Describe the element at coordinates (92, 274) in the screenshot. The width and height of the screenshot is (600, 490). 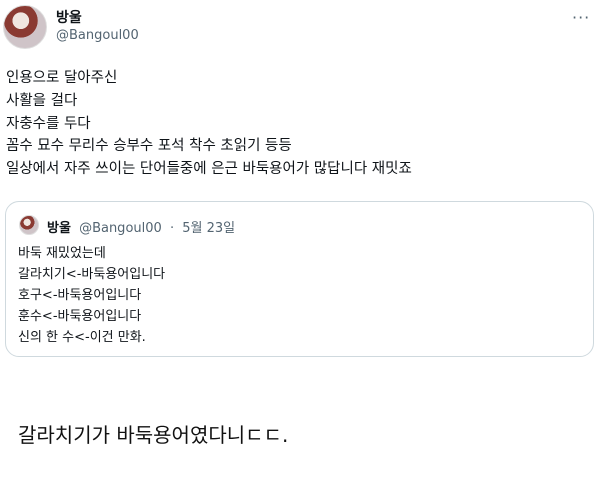
I see `quote-line: 갈라치기<-바둑용어입니다` at that location.